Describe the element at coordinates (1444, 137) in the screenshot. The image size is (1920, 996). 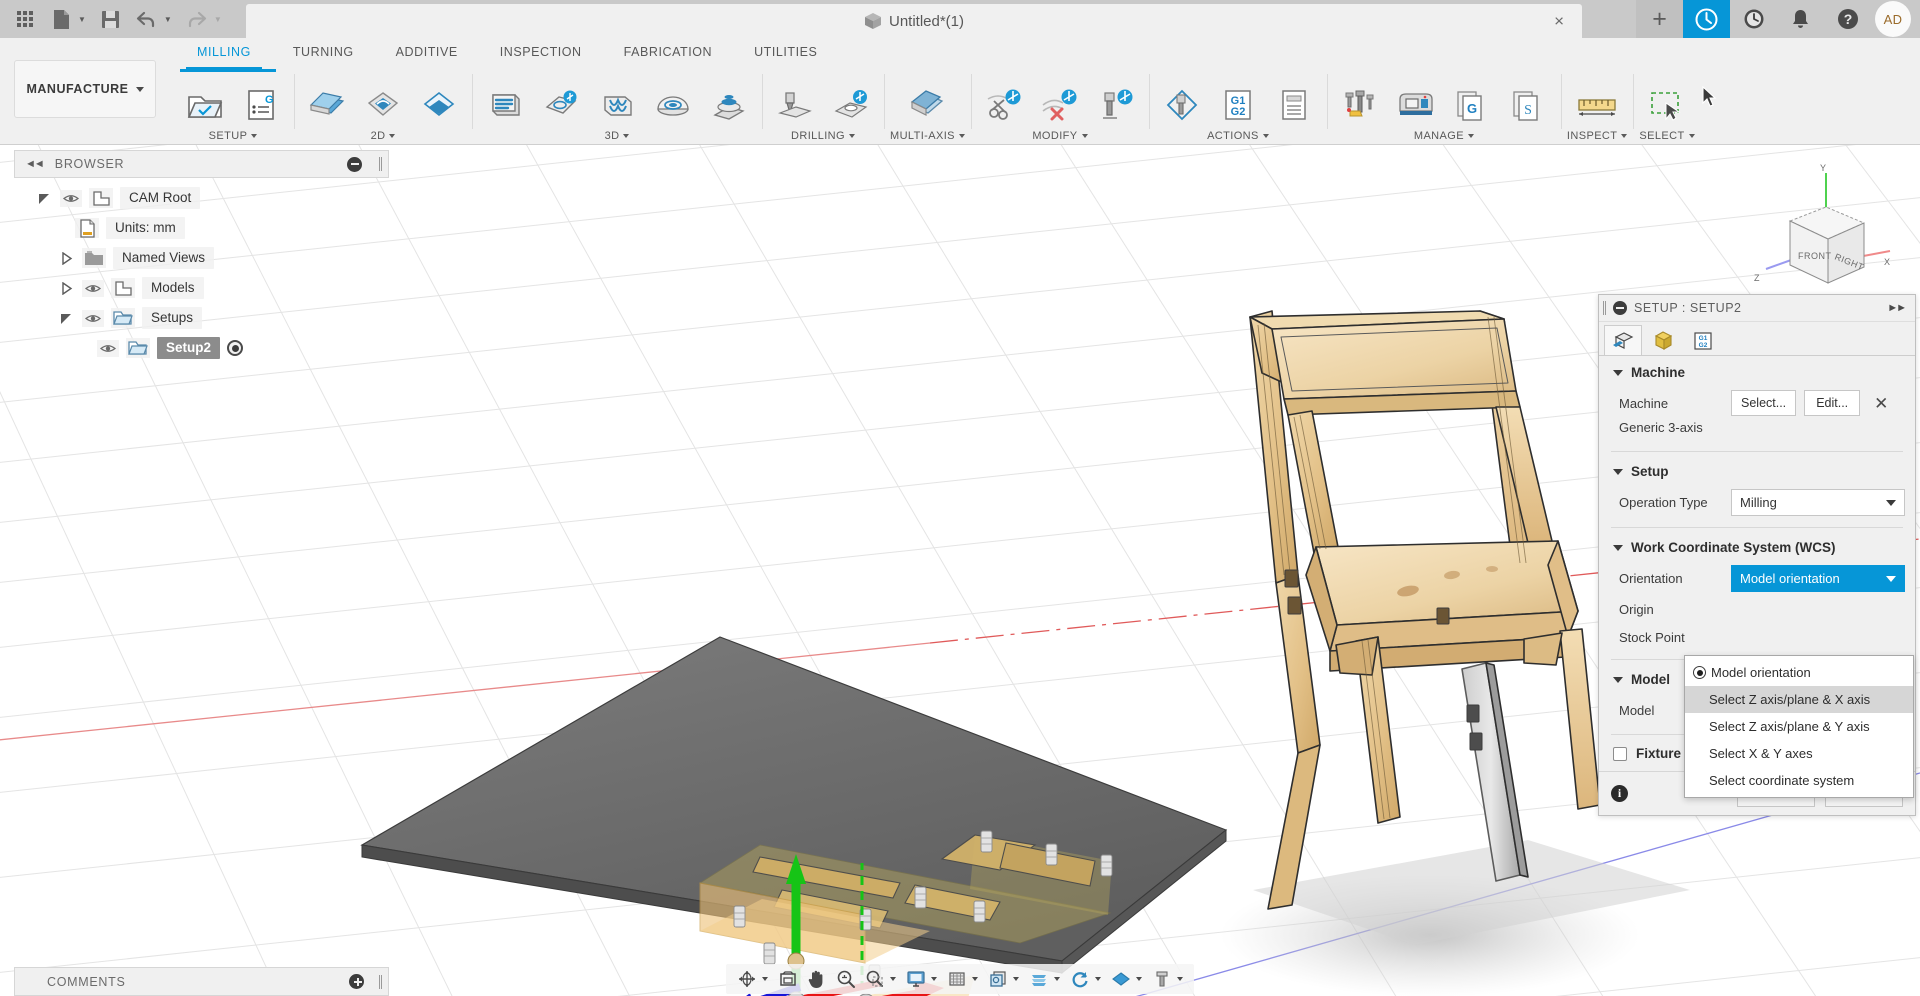
I see `ribbon-group-label-manage: MANAGE` at that location.